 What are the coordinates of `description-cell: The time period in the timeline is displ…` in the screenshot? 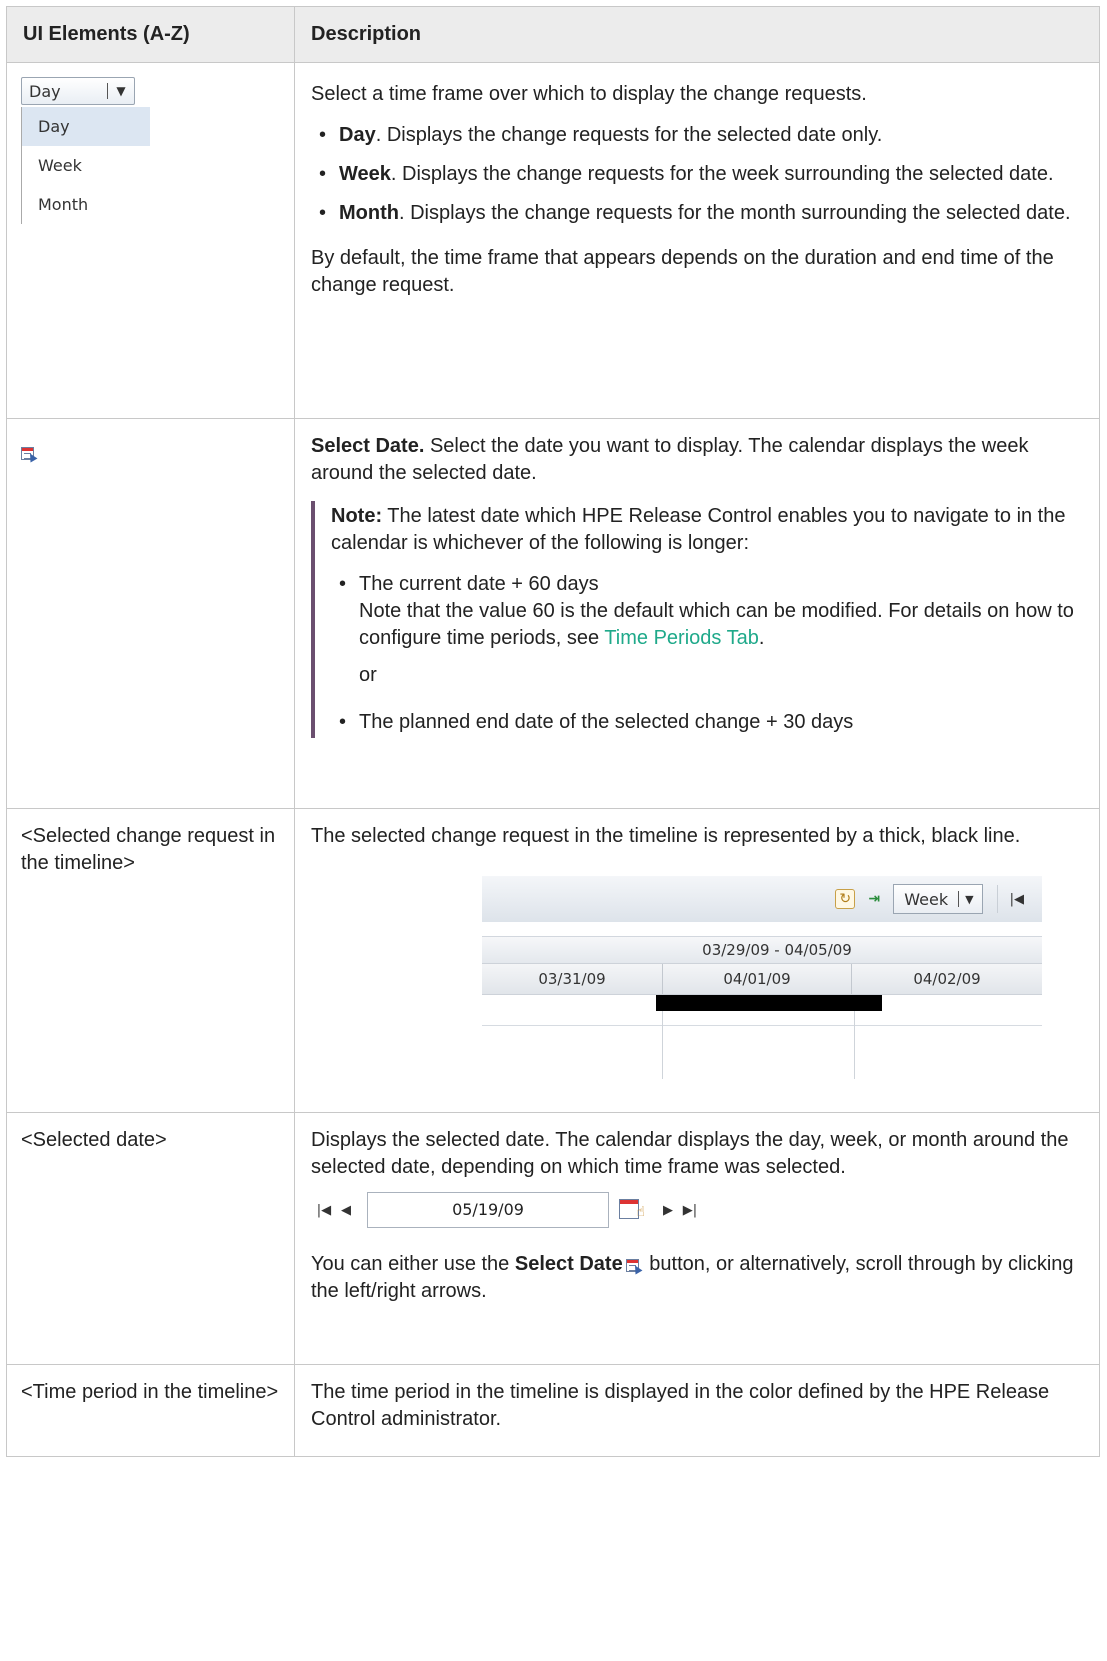 It's located at (697, 1410).